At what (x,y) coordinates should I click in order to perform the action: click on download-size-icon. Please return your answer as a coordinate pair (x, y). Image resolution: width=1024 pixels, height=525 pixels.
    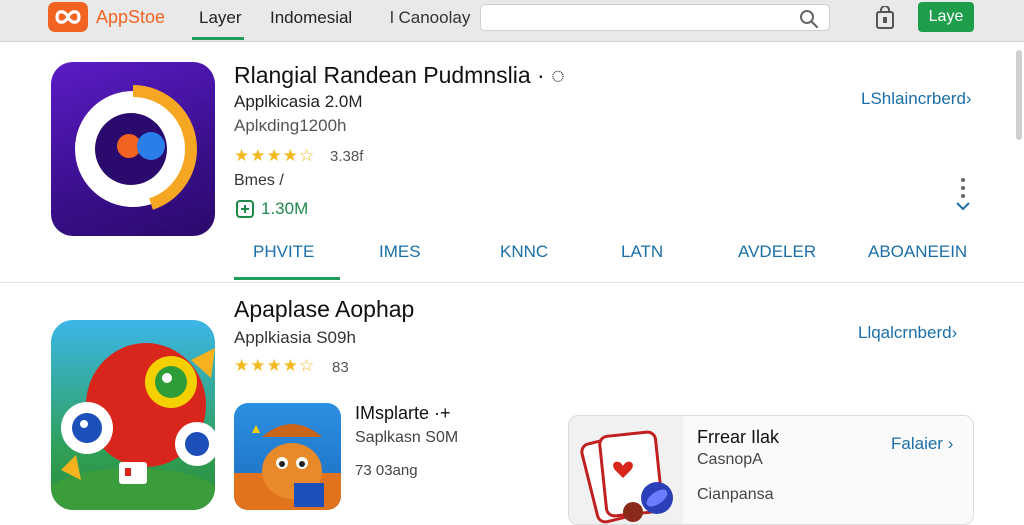
    Looking at the image, I should click on (245, 209).